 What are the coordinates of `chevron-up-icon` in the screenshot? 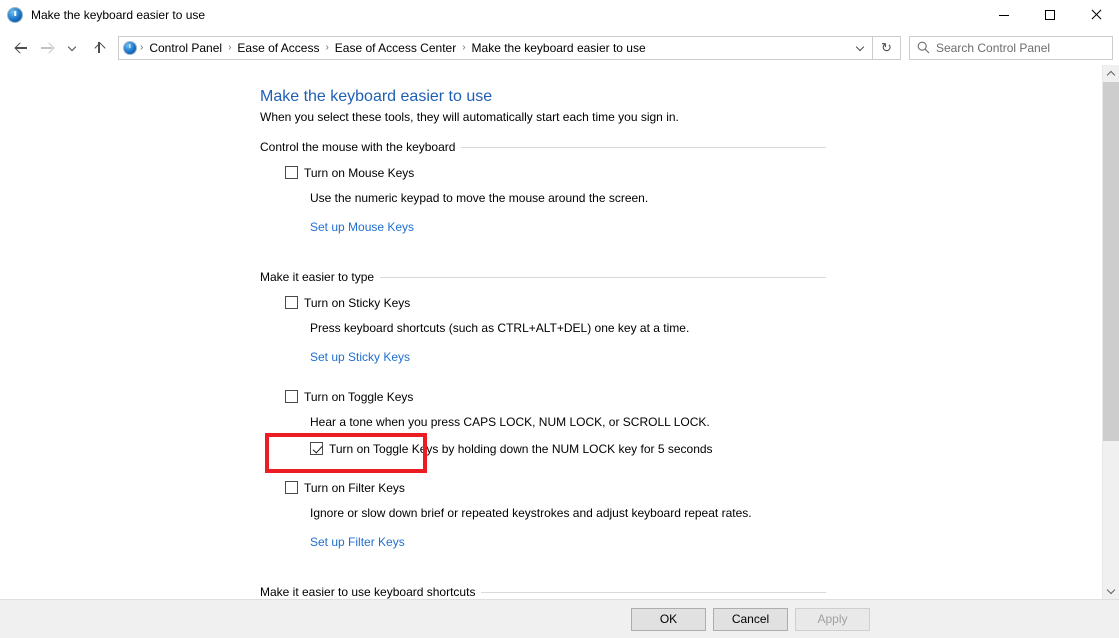 It's located at (1111, 73).